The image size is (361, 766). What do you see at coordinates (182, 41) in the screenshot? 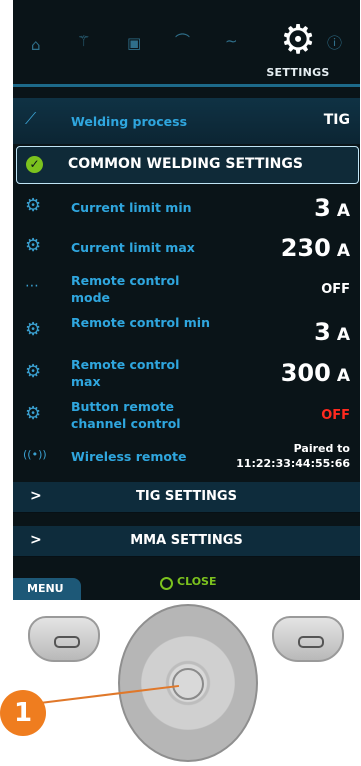
I see `curve-icon: ⌒` at bounding box center [182, 41].